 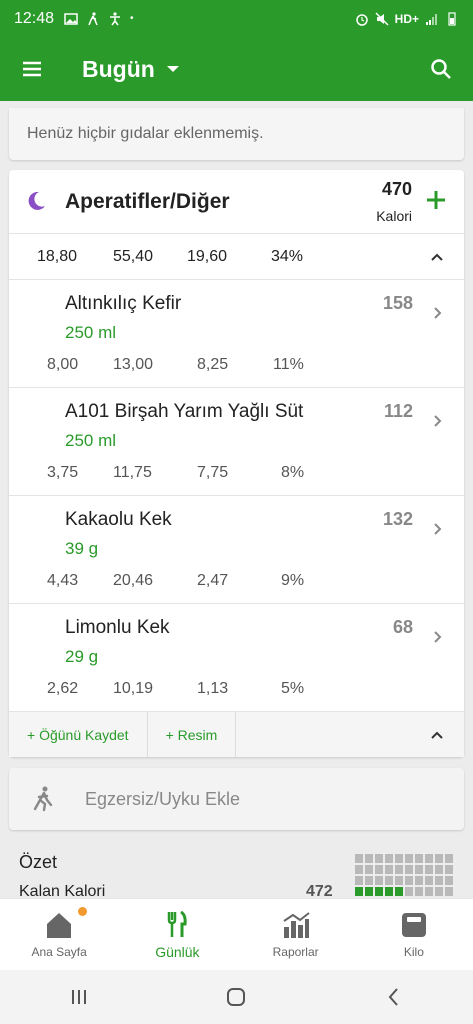 I want to click on menu-button, so click(x=32, y=69).